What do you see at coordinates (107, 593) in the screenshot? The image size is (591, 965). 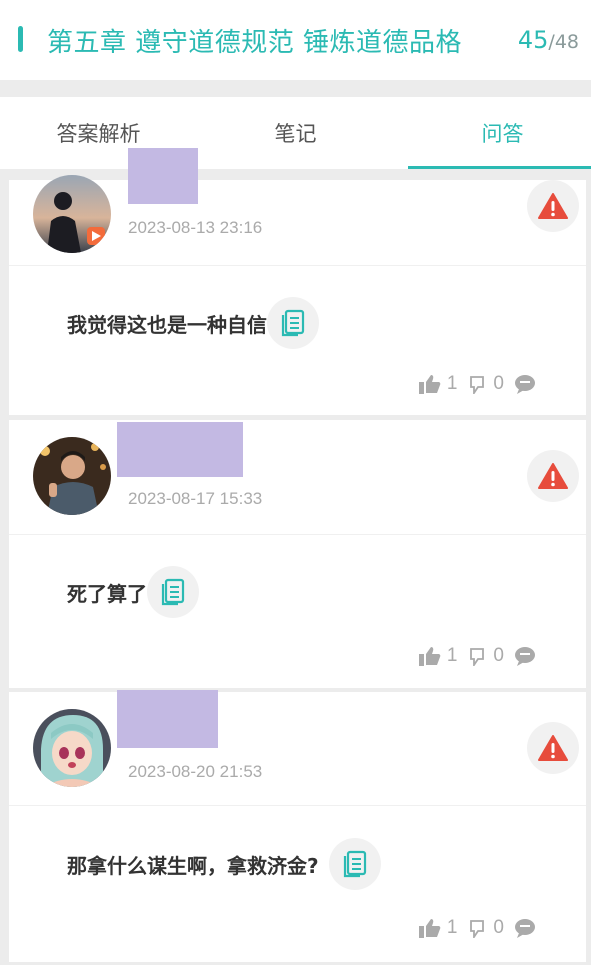 I see `answer-text: 死了算了` at bounding box center [107, 593].